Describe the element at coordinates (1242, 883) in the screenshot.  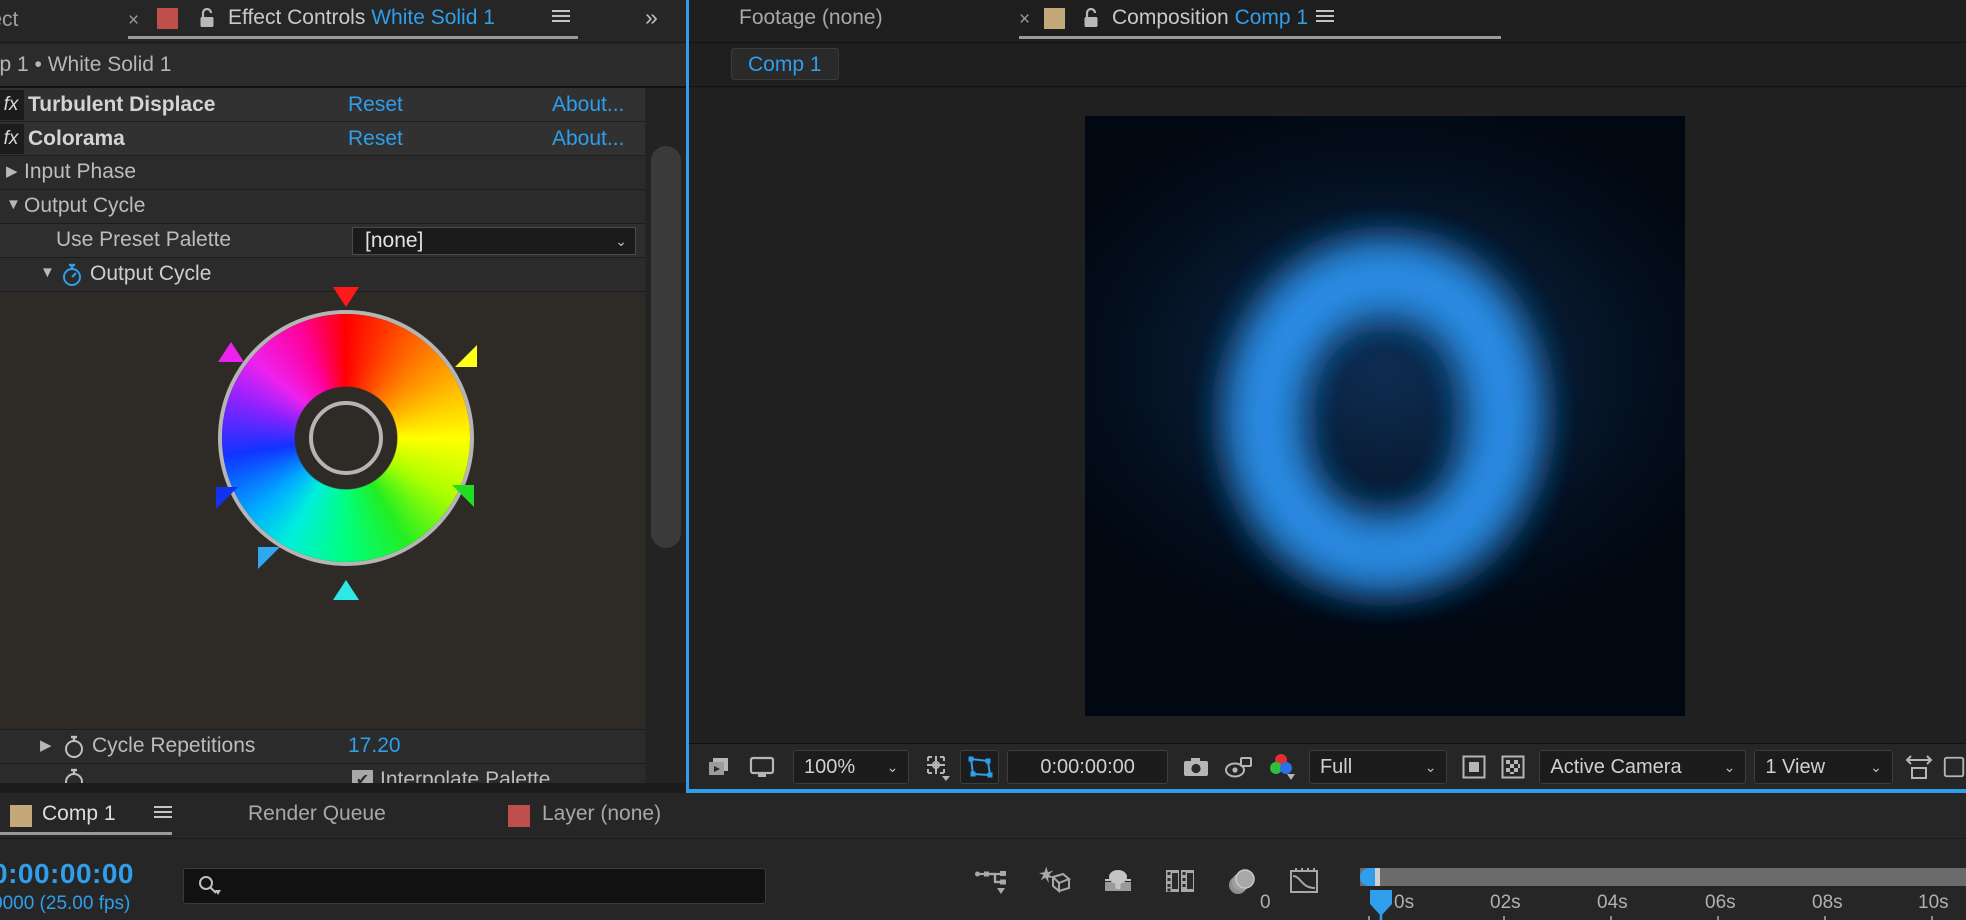
I see `motion-blur-icon` at that location.